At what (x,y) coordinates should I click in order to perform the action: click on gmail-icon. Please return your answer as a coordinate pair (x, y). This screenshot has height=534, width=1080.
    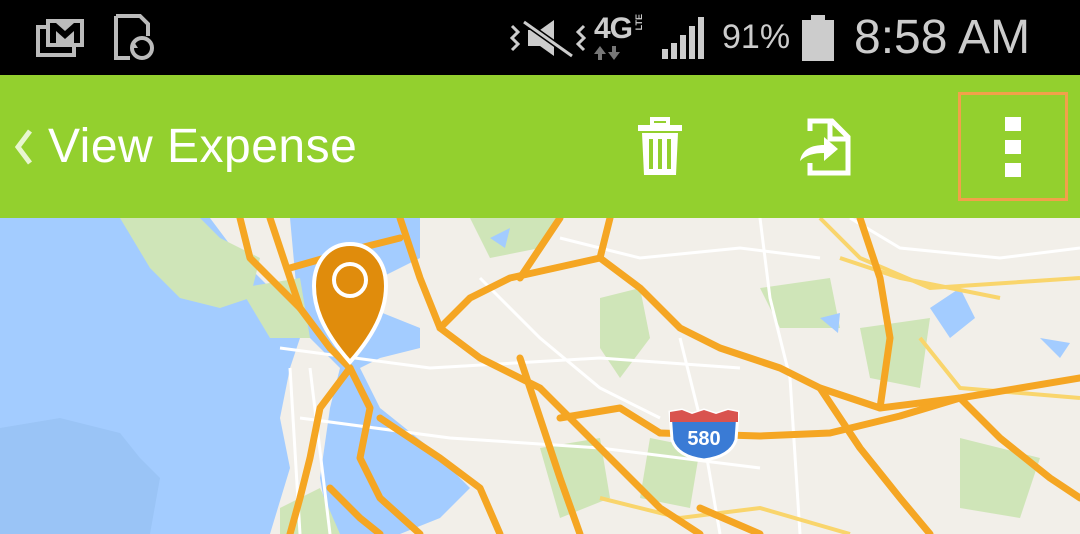
    Looking at the image, I should click on (61, 37).